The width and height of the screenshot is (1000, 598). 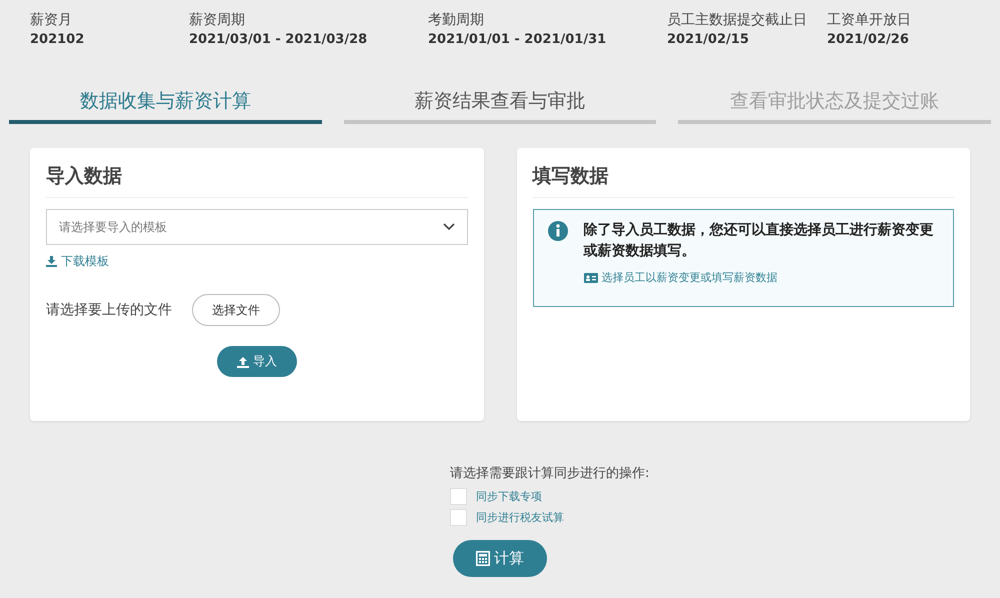 What do you see at coordinates (109, 310) in the screenshot?
I see `upload-label: 请选择要上传的文件` at bounding box center [109, 310].